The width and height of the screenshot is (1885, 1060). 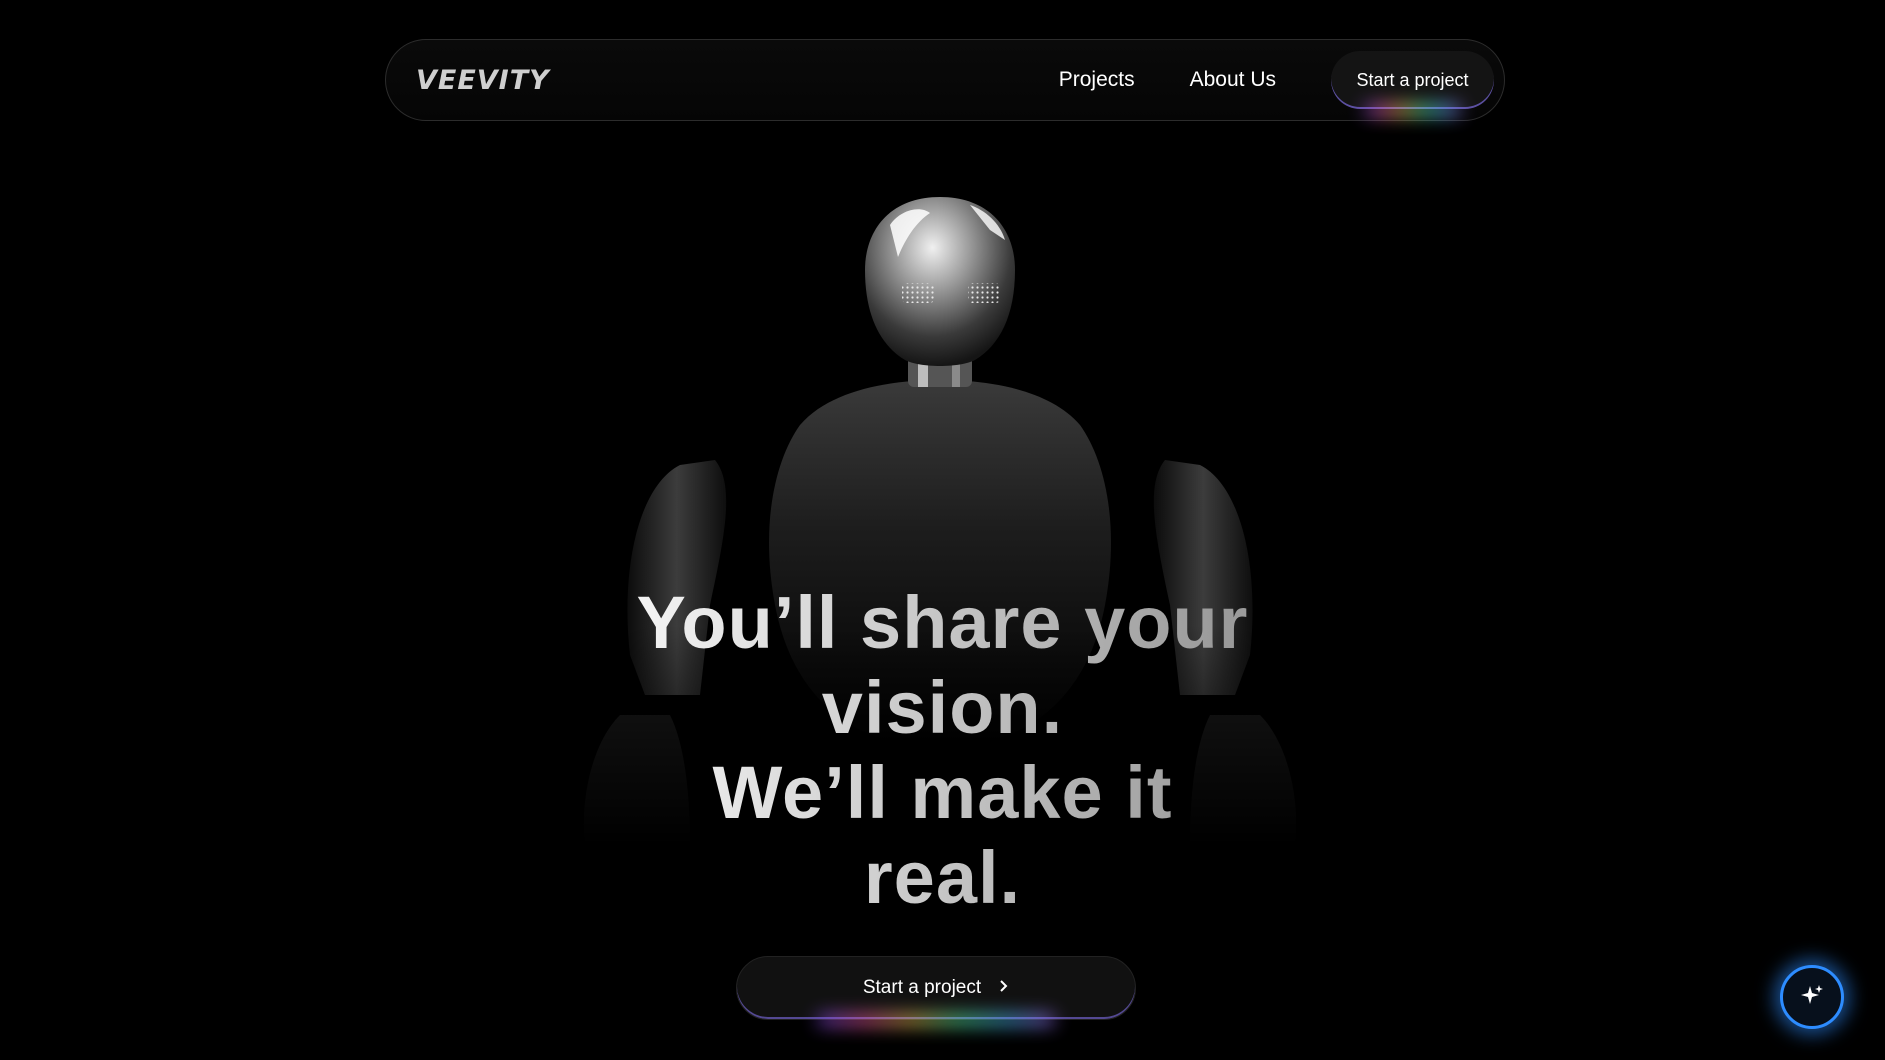 What do you see at coordinates (1412, 80) in the screenshot?
I see `nav-start-project-button: Start a project` at bounding box center [1412, 80].